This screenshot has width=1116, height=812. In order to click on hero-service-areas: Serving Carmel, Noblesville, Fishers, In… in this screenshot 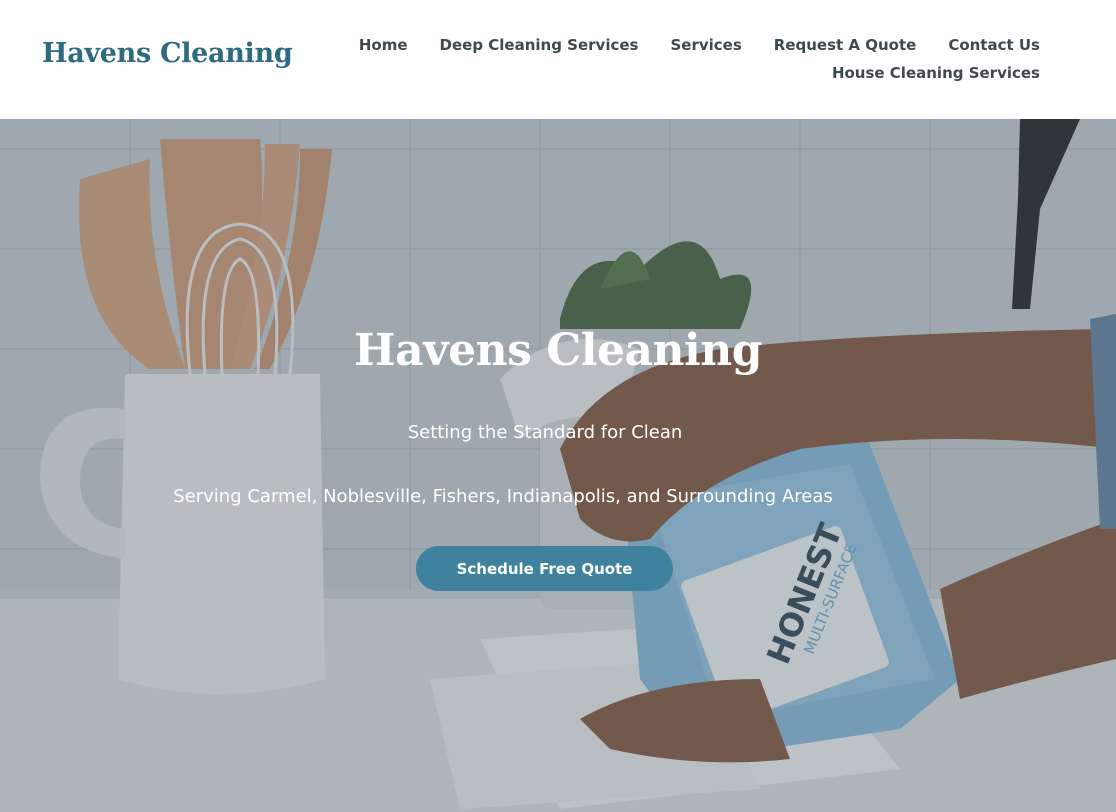, I will do `click(503, 496)`.